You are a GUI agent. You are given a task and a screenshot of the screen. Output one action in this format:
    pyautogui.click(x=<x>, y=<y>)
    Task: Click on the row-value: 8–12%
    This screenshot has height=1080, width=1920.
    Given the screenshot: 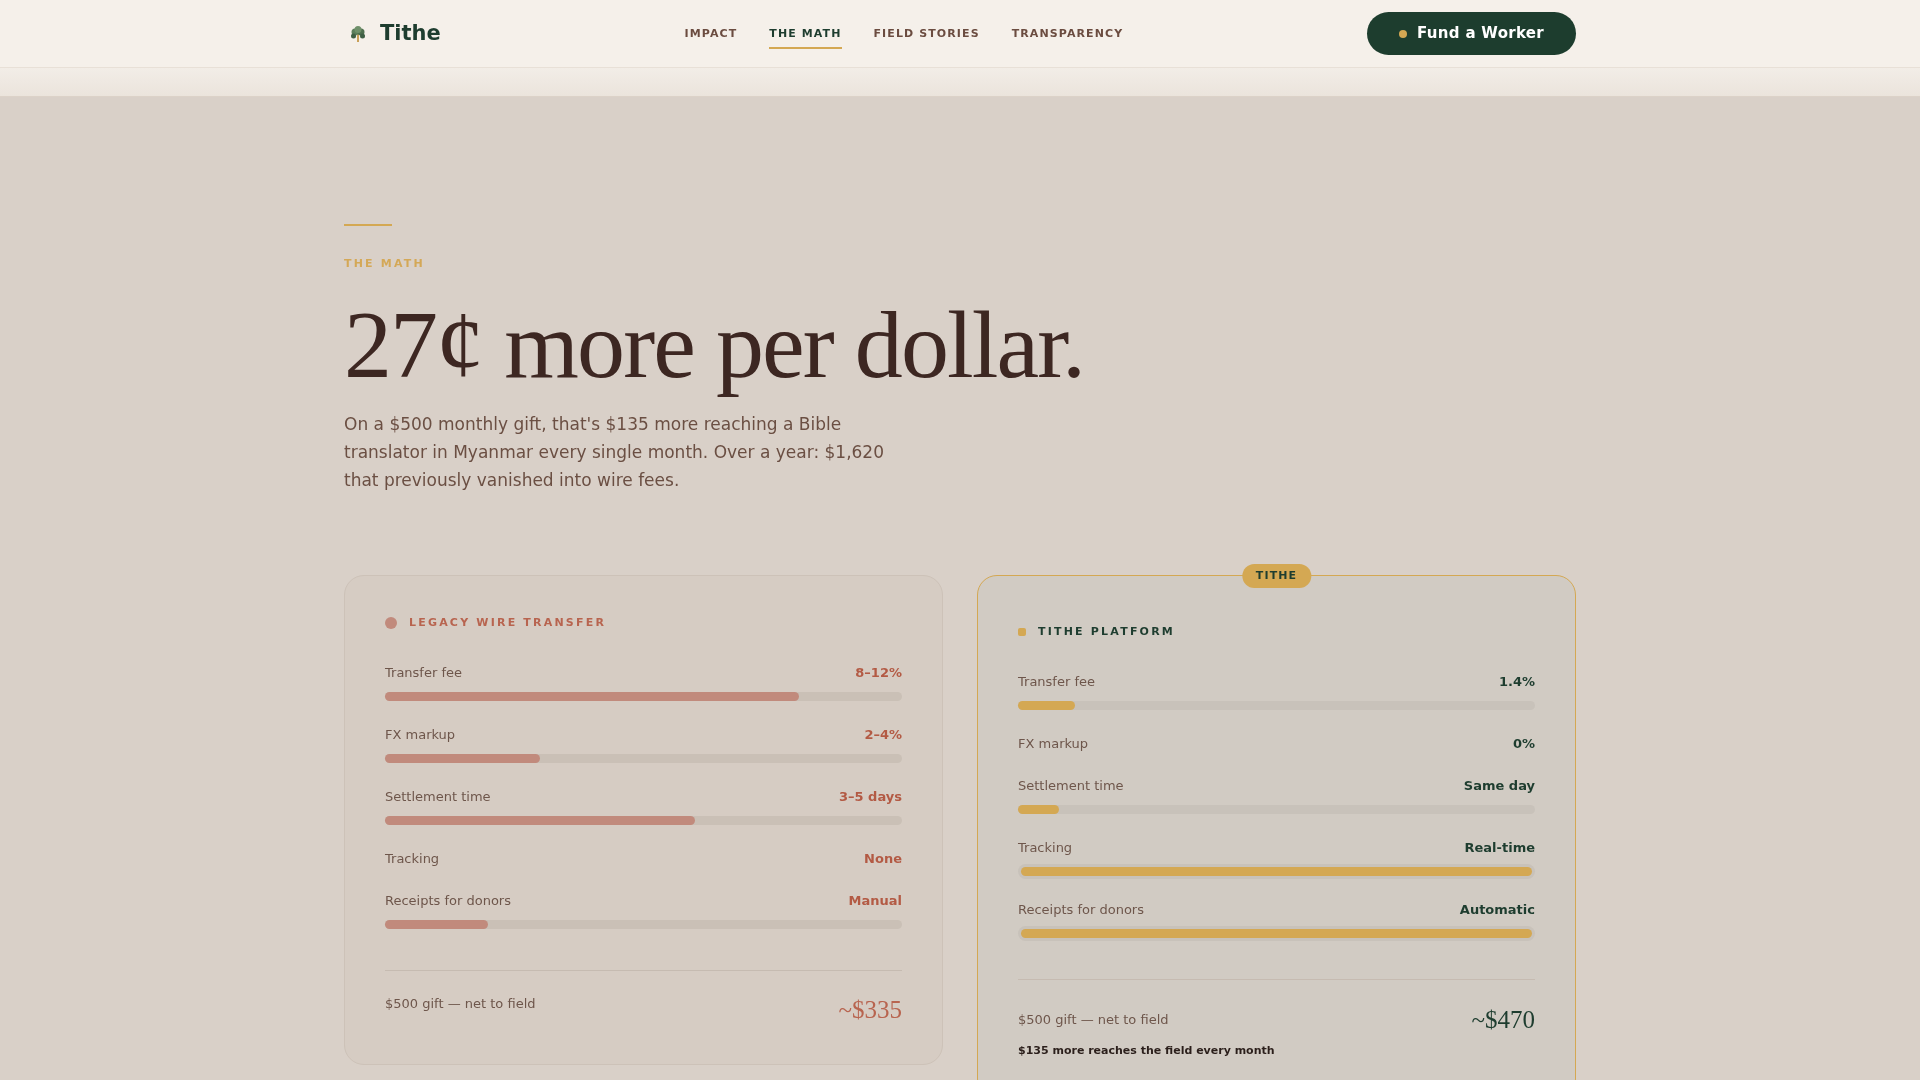 What is the action you would take?
    pyautogui.click(x=878, y=673)
    